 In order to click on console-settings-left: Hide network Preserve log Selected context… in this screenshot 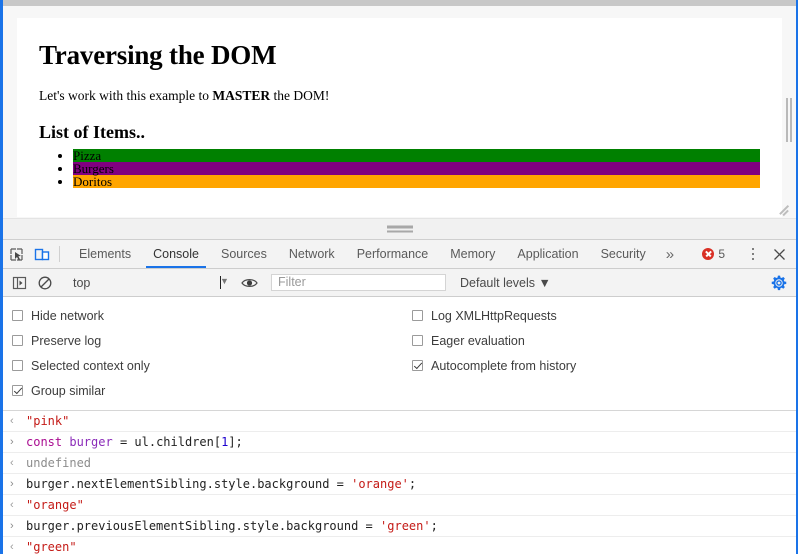, I will do `click(203, 353)`.